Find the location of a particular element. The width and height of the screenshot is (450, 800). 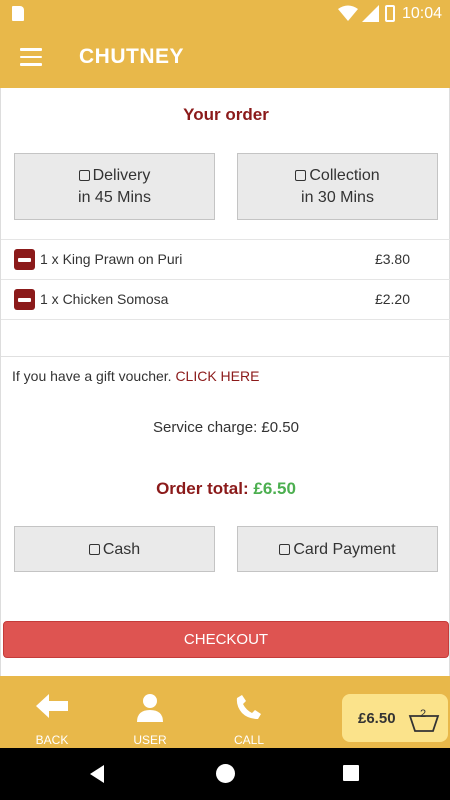

order-heading: Your order is located at coordinates (226, 114).